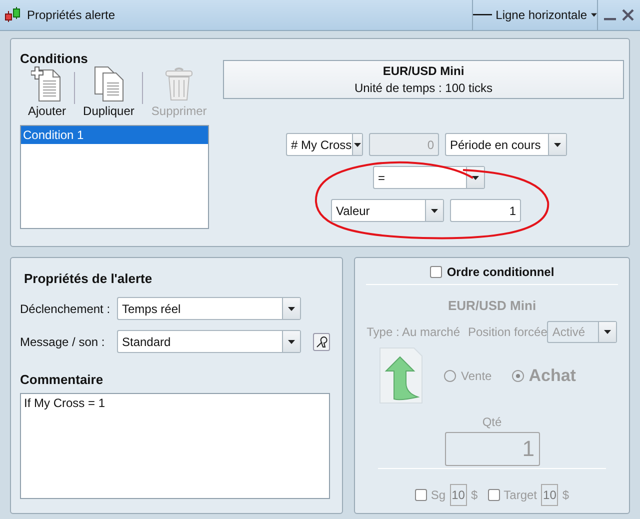  What do you see at coordinates (66, 309) in the screenshot?
I see `field-label: Déclenchement :` at bounding box center [66, 309].